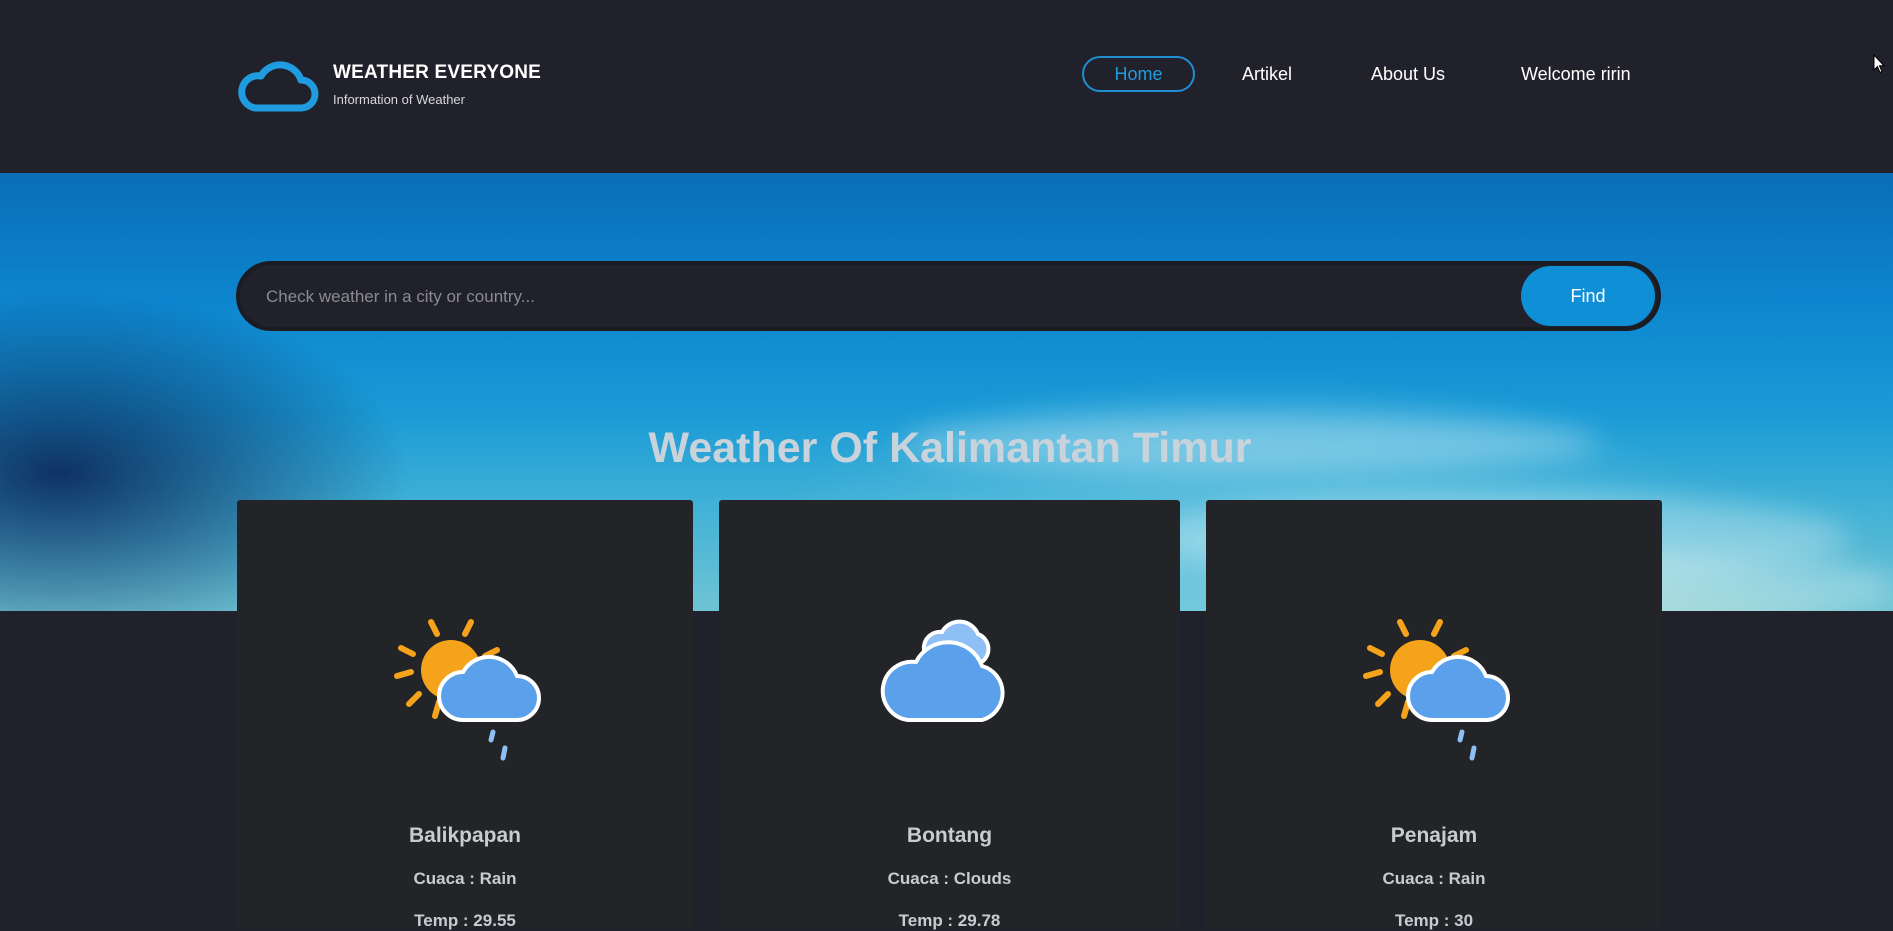 This screenshot has height=931, width=1893. I want to click on weather-card: Balikpapan Cuaca : Rain Temp : 29.55, so click(465, 715).